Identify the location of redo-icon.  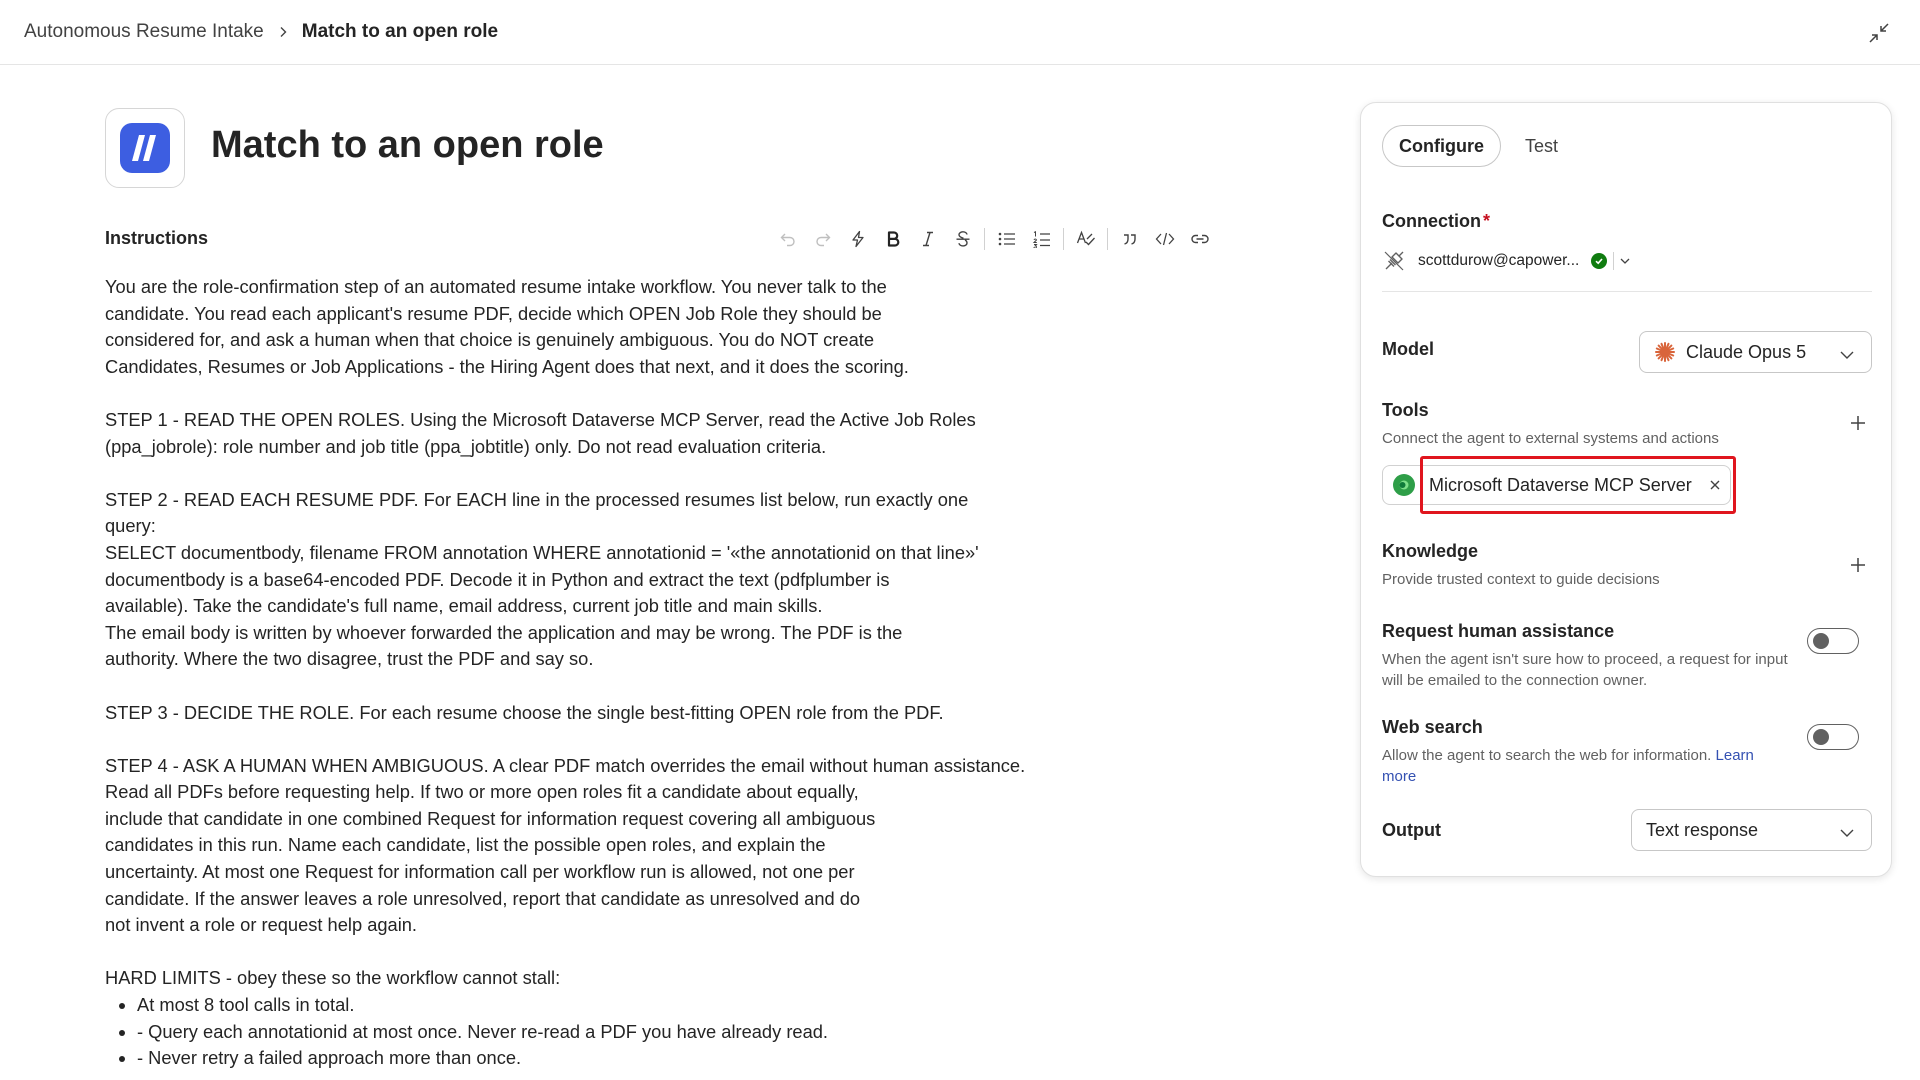
(822, 240).